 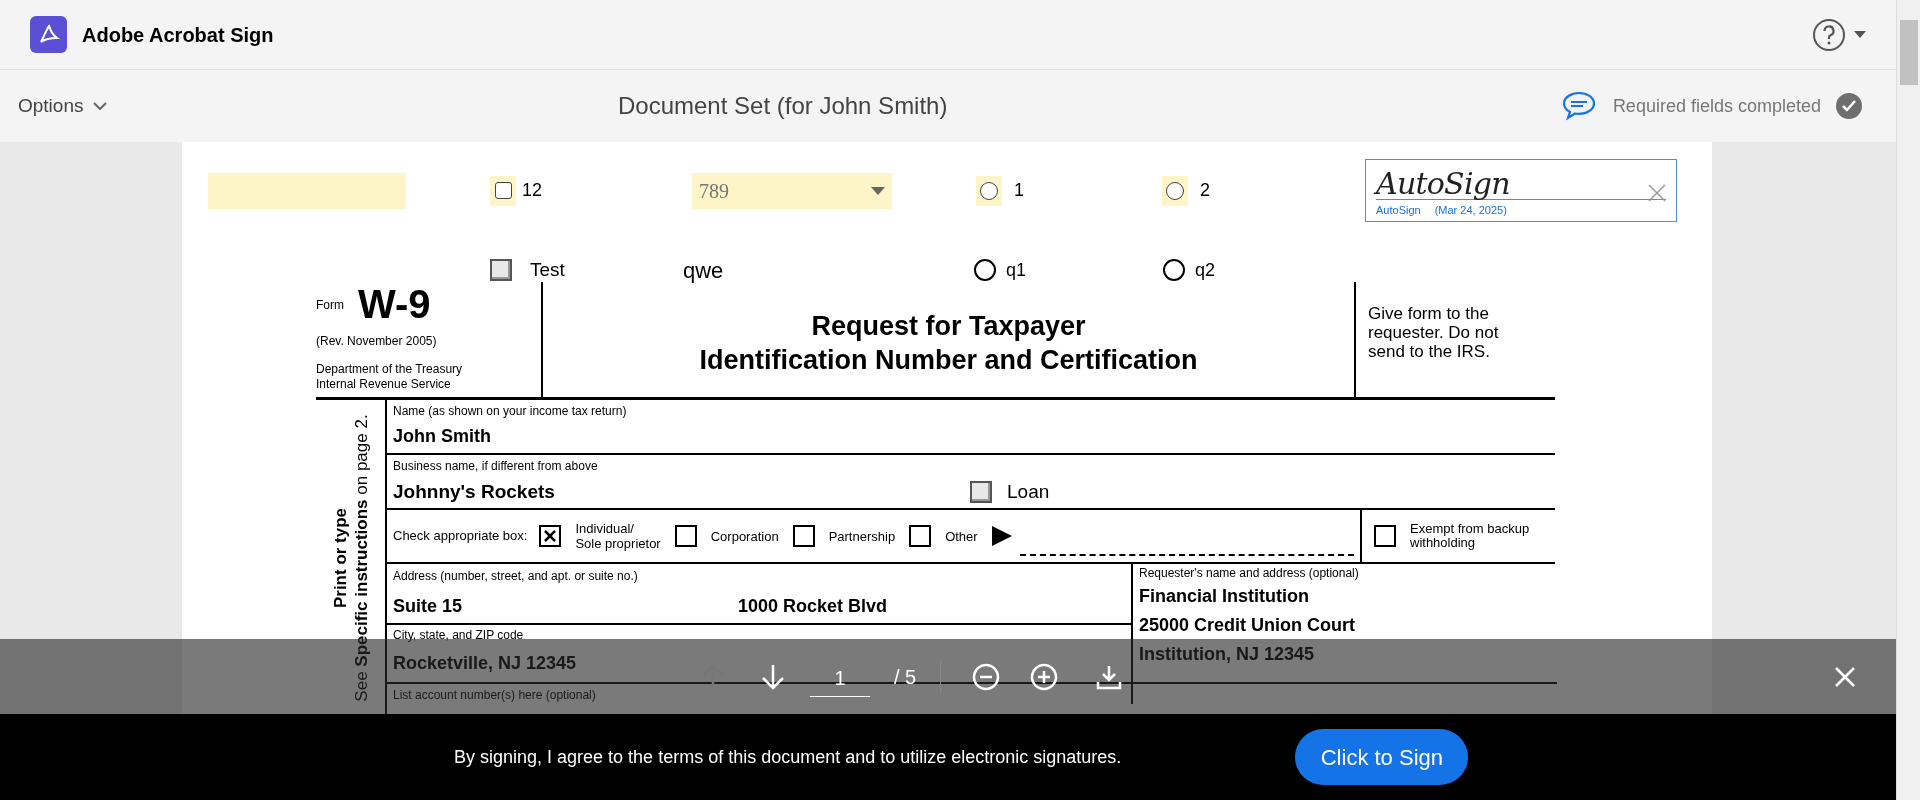 I want to click on radio-label: 2, so click(x=1205, y=190).